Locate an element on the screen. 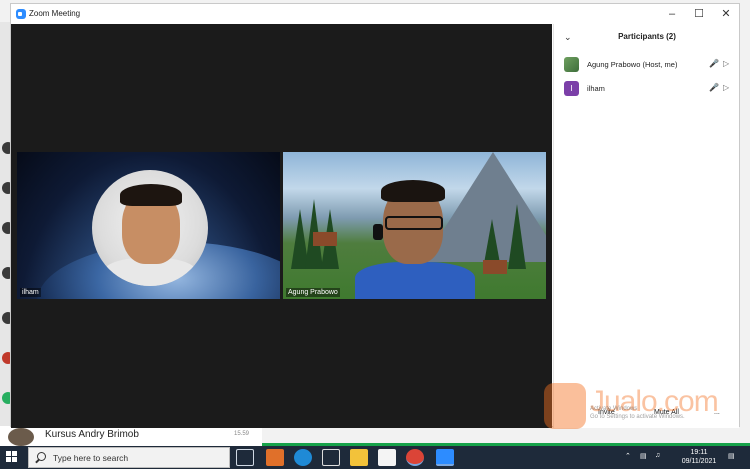 The width and height of the screenshot is (750, 469). video-tile: ilham is located at coordinates (148, 225).